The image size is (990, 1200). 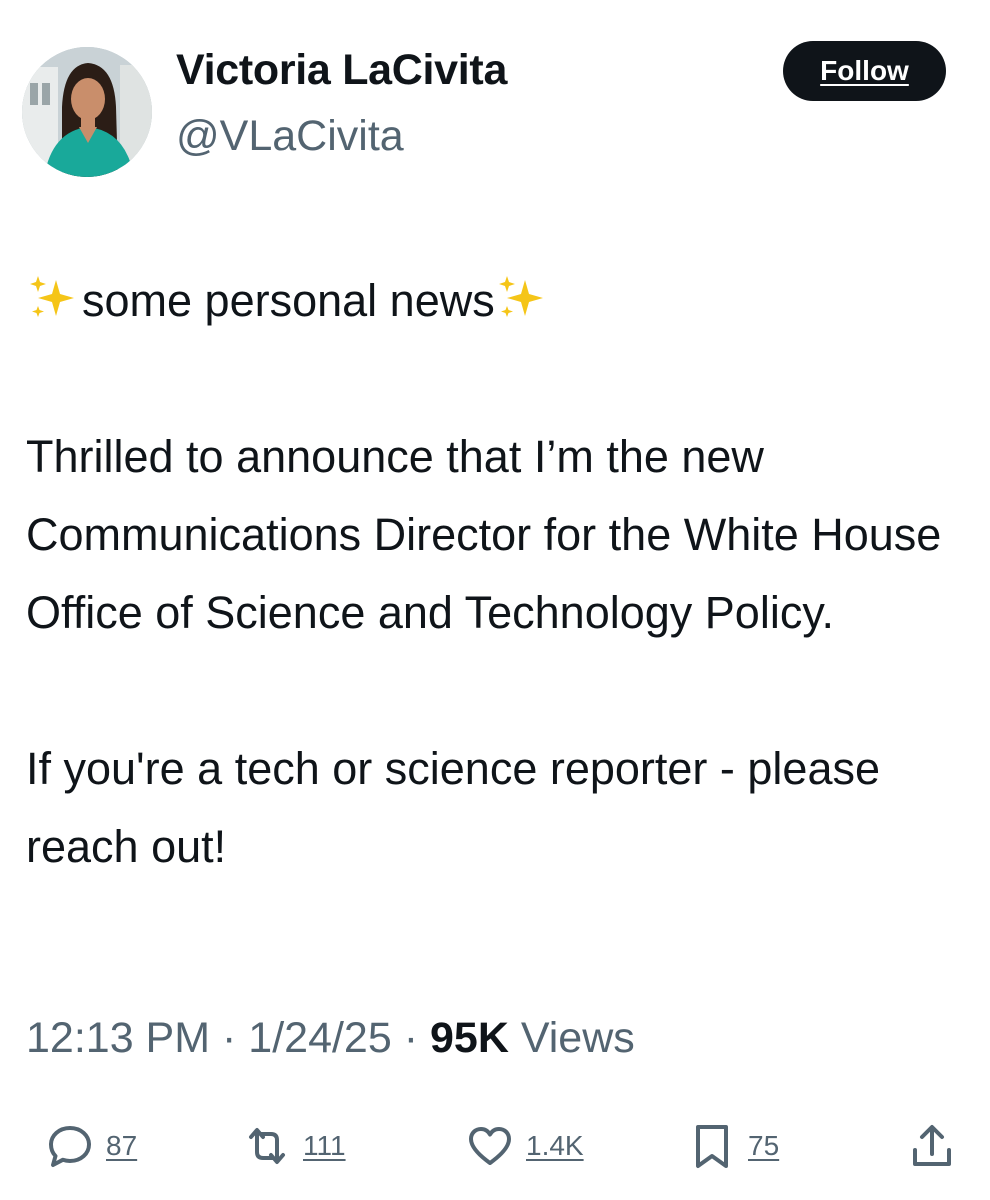 I want to click on reply-icon, so click(x=70, y=1146).